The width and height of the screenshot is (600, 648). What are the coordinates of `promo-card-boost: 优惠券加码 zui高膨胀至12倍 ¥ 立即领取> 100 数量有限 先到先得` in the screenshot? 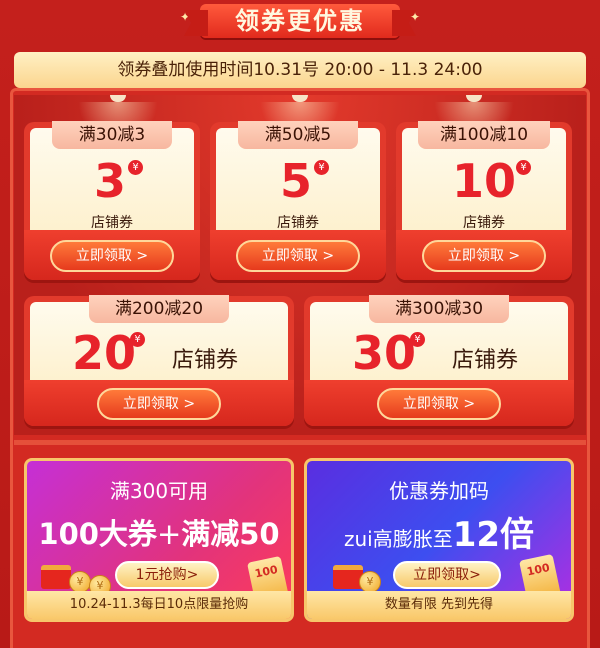 It's located at (439, 540).